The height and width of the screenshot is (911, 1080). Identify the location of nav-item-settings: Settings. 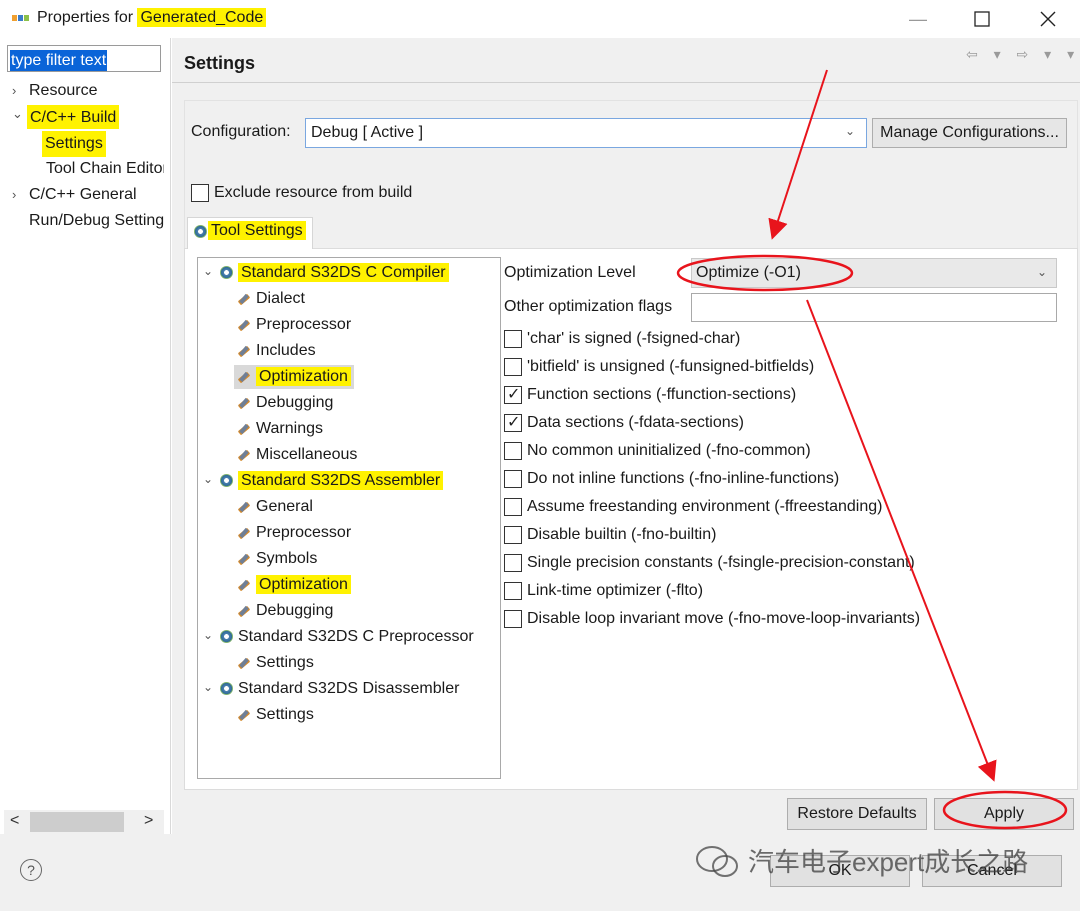
(104, 144).